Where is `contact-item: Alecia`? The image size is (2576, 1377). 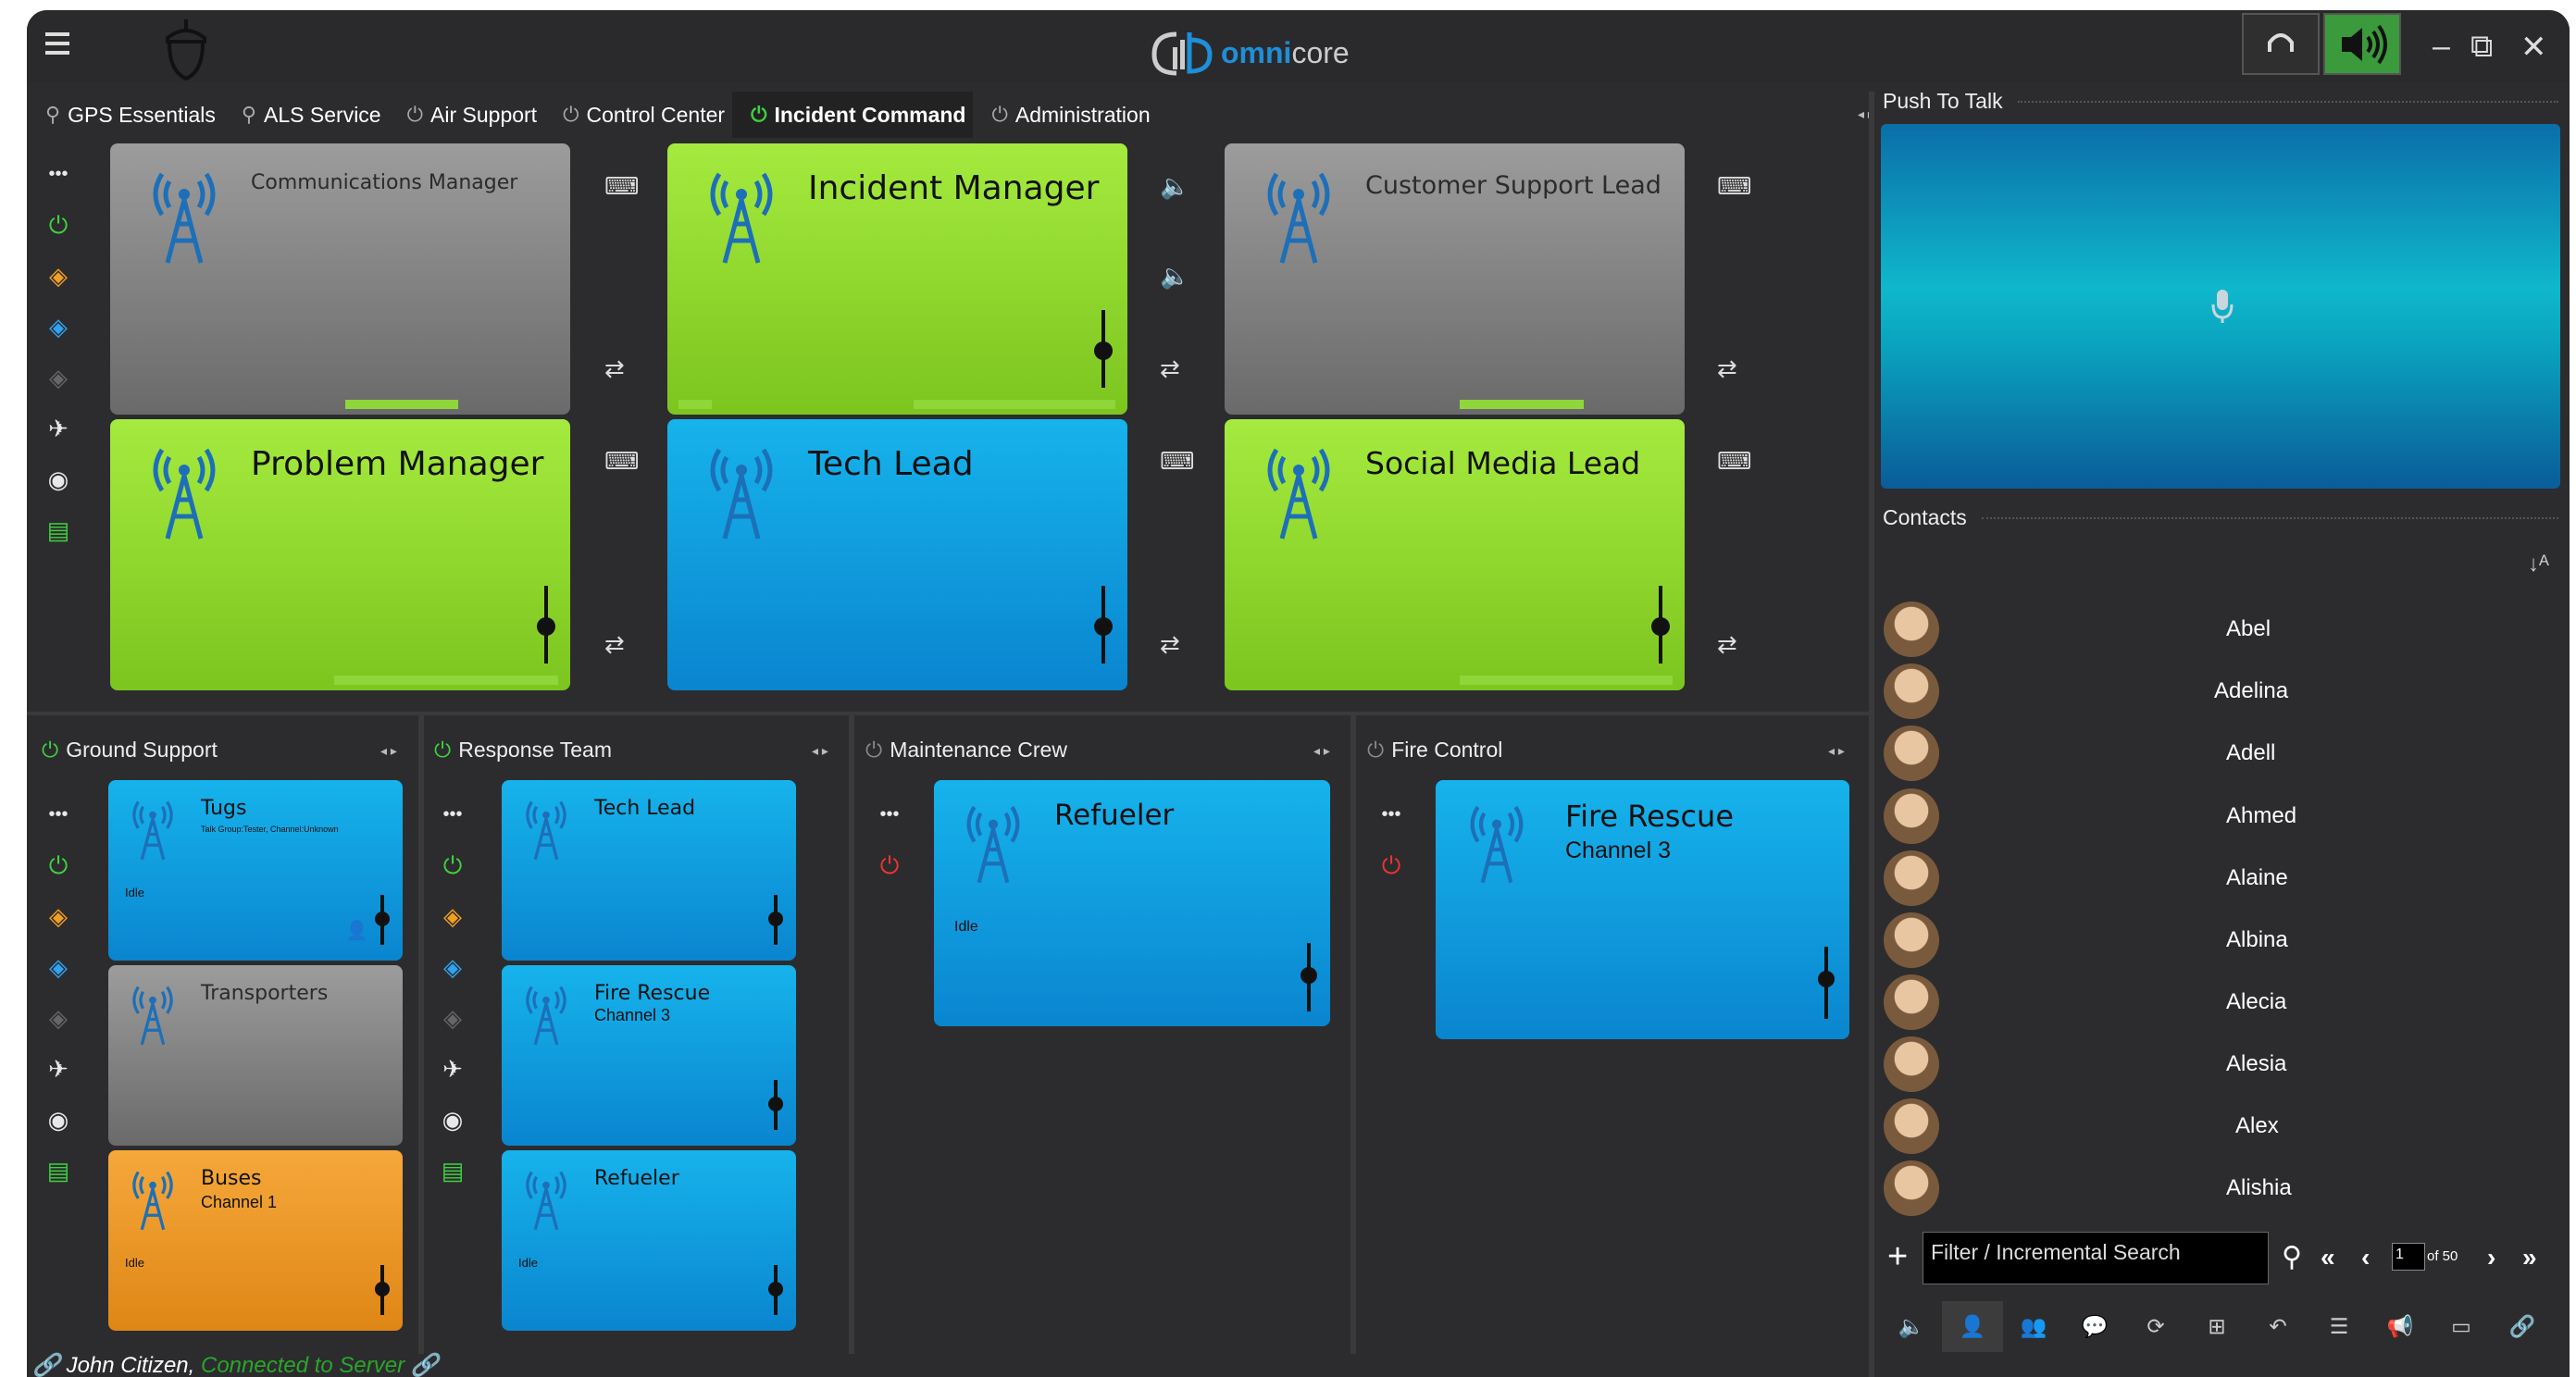 contact-item: Alecia is located at coordinates (2223, 1000).